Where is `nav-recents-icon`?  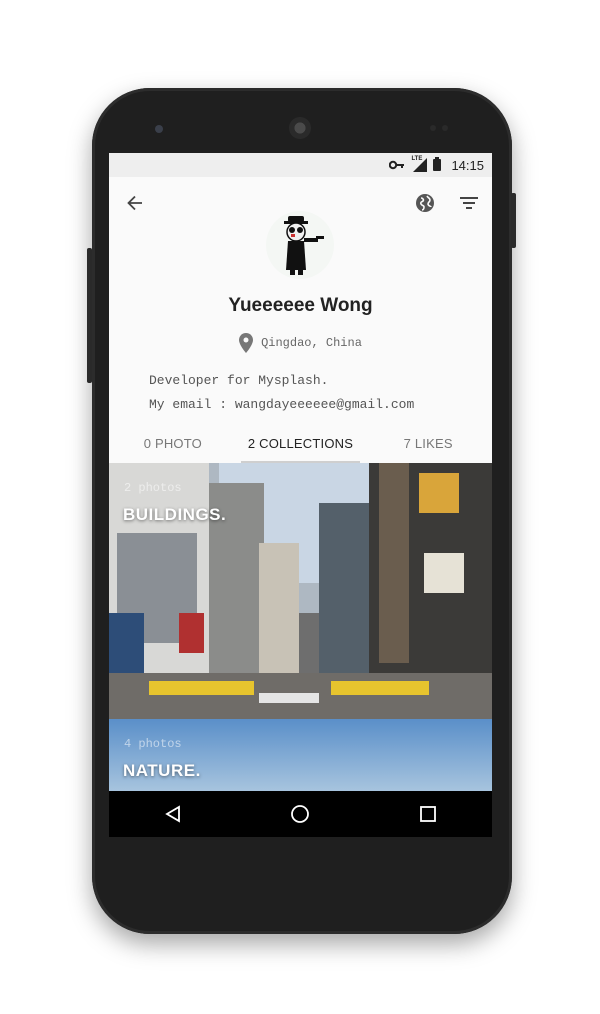 nav-recents-icon is located at coordinates (428, 814).